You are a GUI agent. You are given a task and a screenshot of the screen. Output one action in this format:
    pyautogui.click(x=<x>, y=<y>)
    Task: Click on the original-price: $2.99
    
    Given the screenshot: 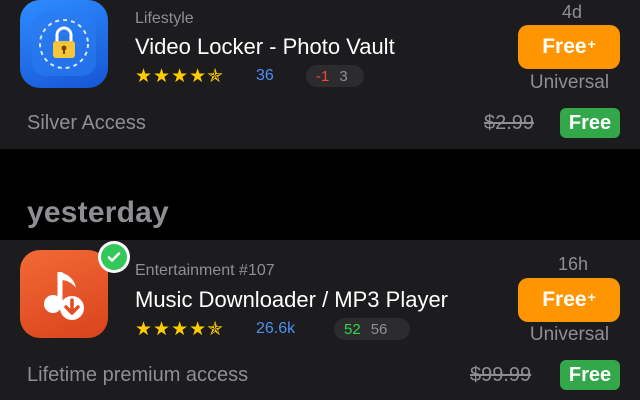 What is the action you would take?
    pyautogui.click(x=509, y=123)
    